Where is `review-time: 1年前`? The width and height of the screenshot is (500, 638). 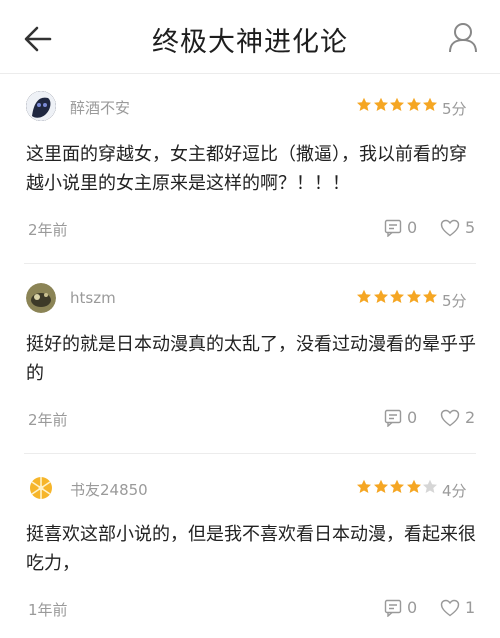
review-time: 1年前 is located at coordinates (48, 610).